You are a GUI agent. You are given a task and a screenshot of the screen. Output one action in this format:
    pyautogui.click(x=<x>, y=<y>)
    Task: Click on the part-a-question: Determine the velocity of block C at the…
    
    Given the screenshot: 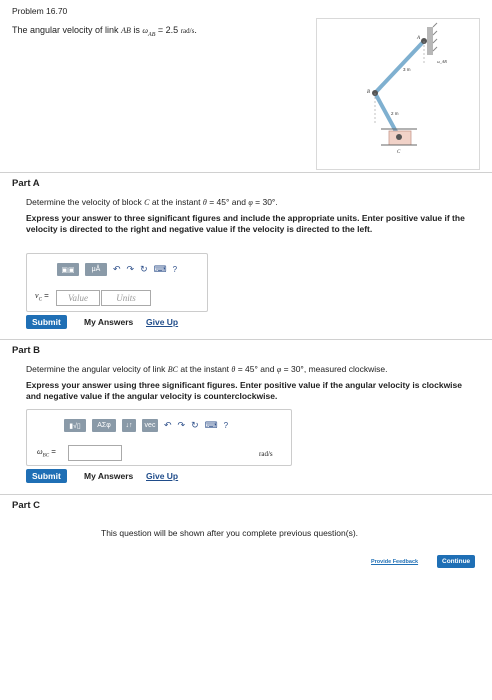 What is the action you would take?
    pyautogui.click(x=152, y=202)
    